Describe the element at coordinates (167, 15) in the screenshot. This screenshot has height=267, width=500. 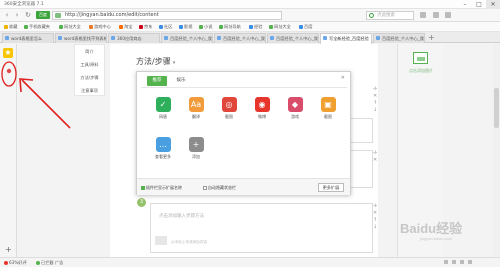
I see `url-field: http://jingyan.baidu.com/edit/content` at that location.